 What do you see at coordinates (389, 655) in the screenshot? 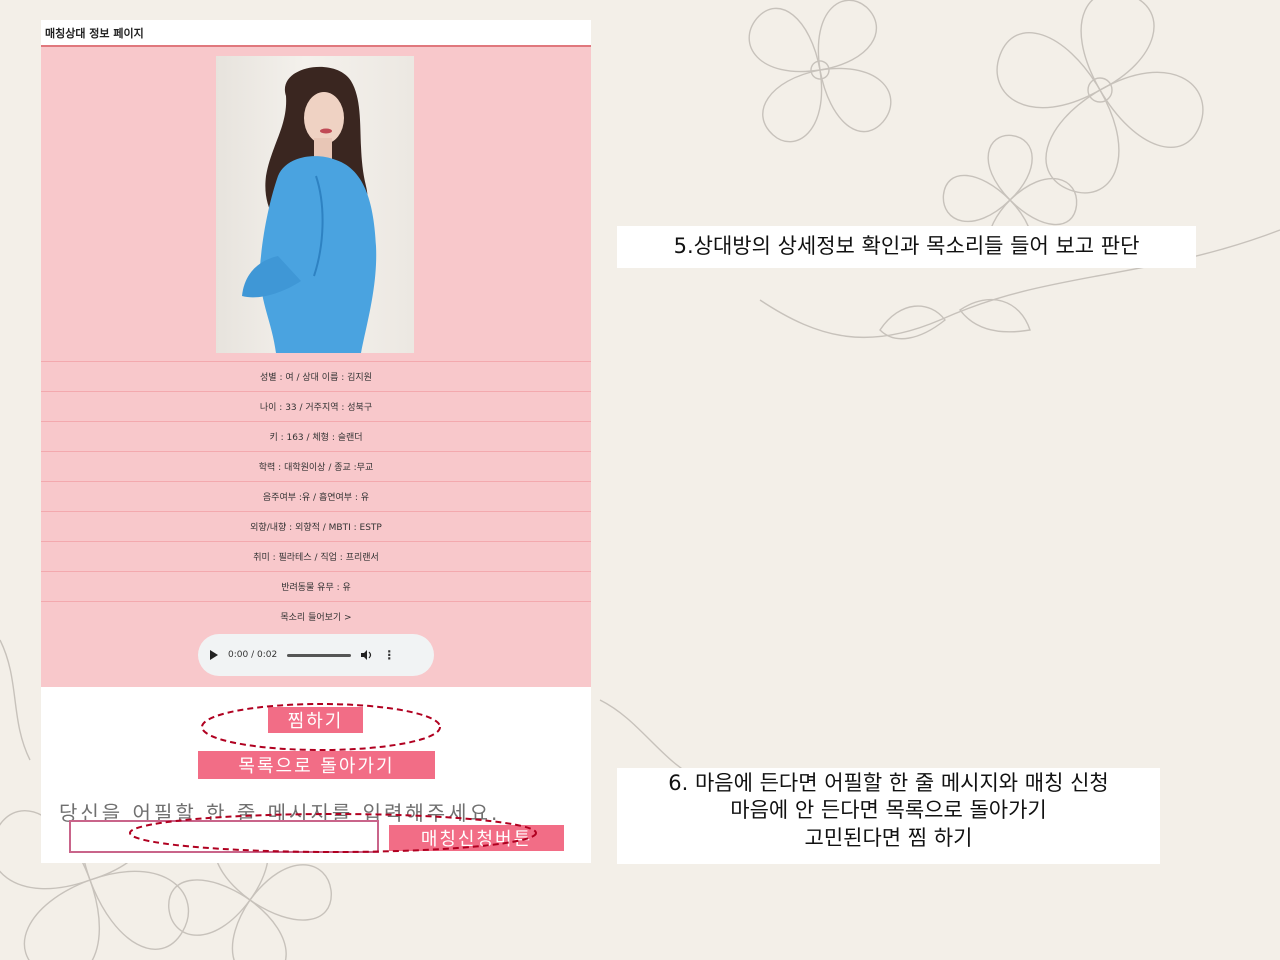
I see `more-options-icon: ⋮` at bounding box center [389, 655].